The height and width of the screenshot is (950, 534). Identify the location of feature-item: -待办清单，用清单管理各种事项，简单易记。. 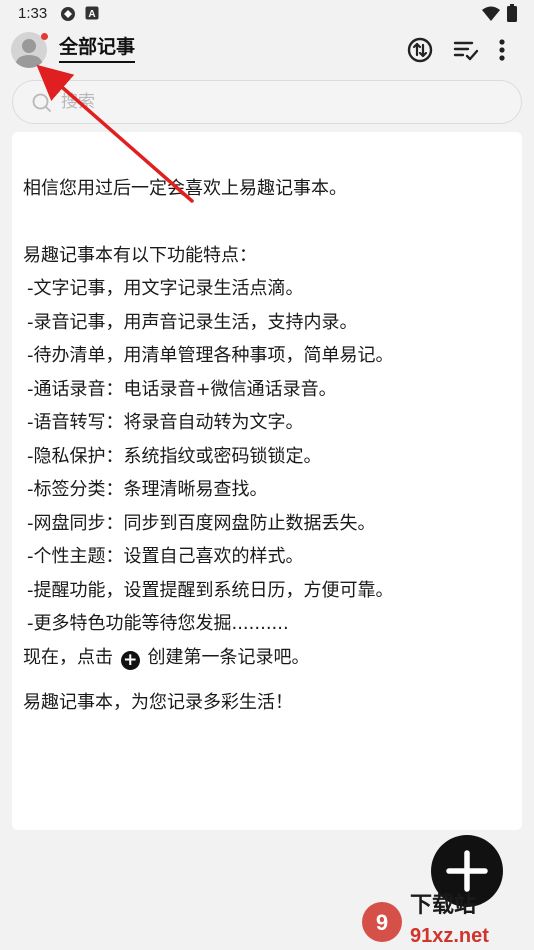
(210, 355).